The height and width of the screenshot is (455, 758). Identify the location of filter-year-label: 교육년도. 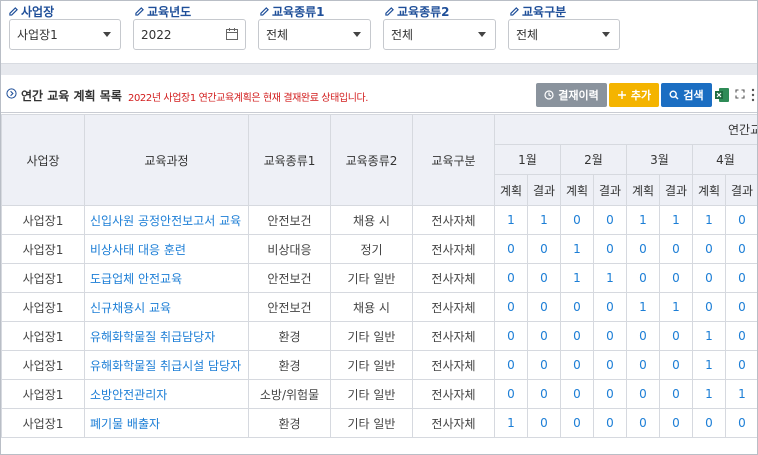
(163, 11).